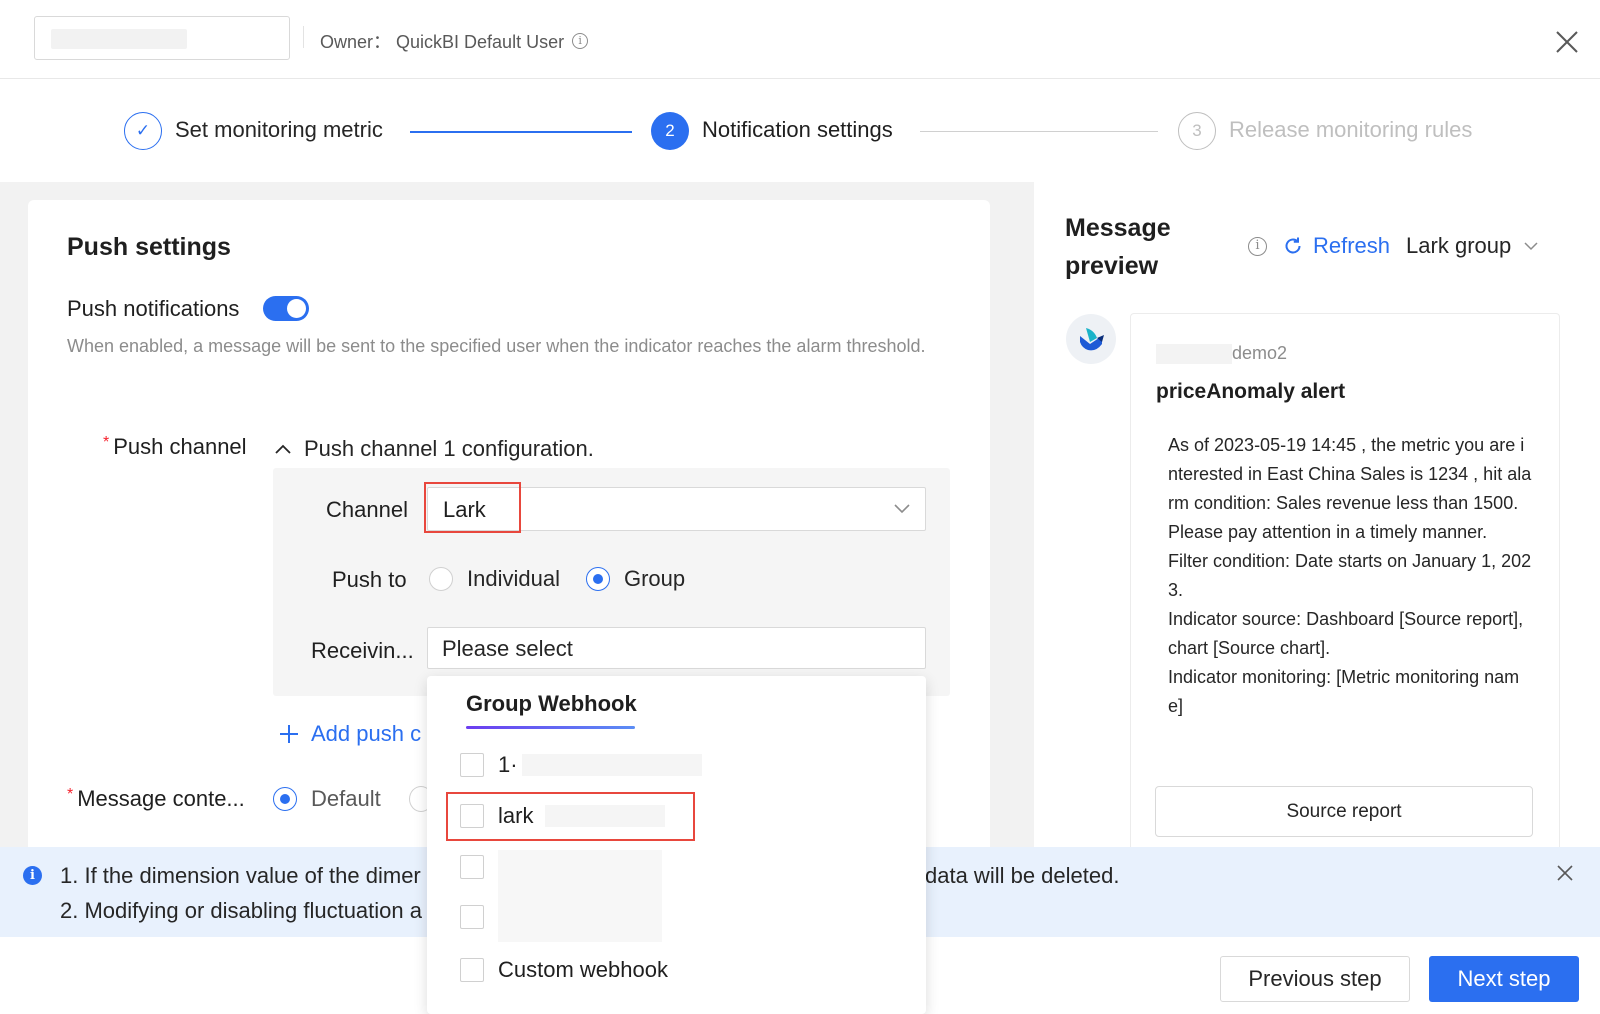 The width and height of the screenshot is (1600, 1014). Describe the element at coordinates (1194, 353) in the screenshot. I see `redacted-sender` at that location.